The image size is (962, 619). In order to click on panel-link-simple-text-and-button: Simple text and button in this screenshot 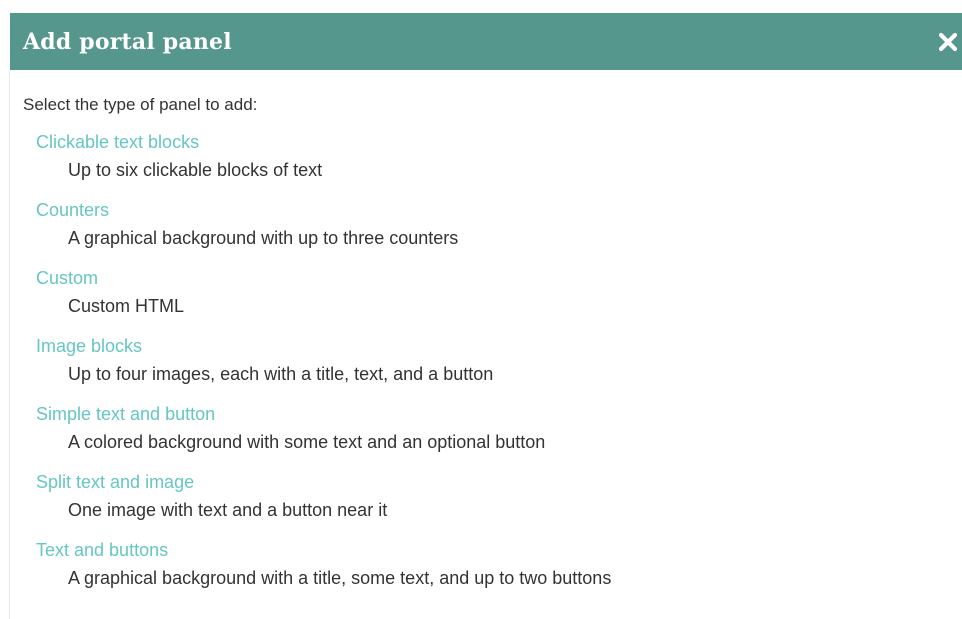, I will do `click(499, 414)`.